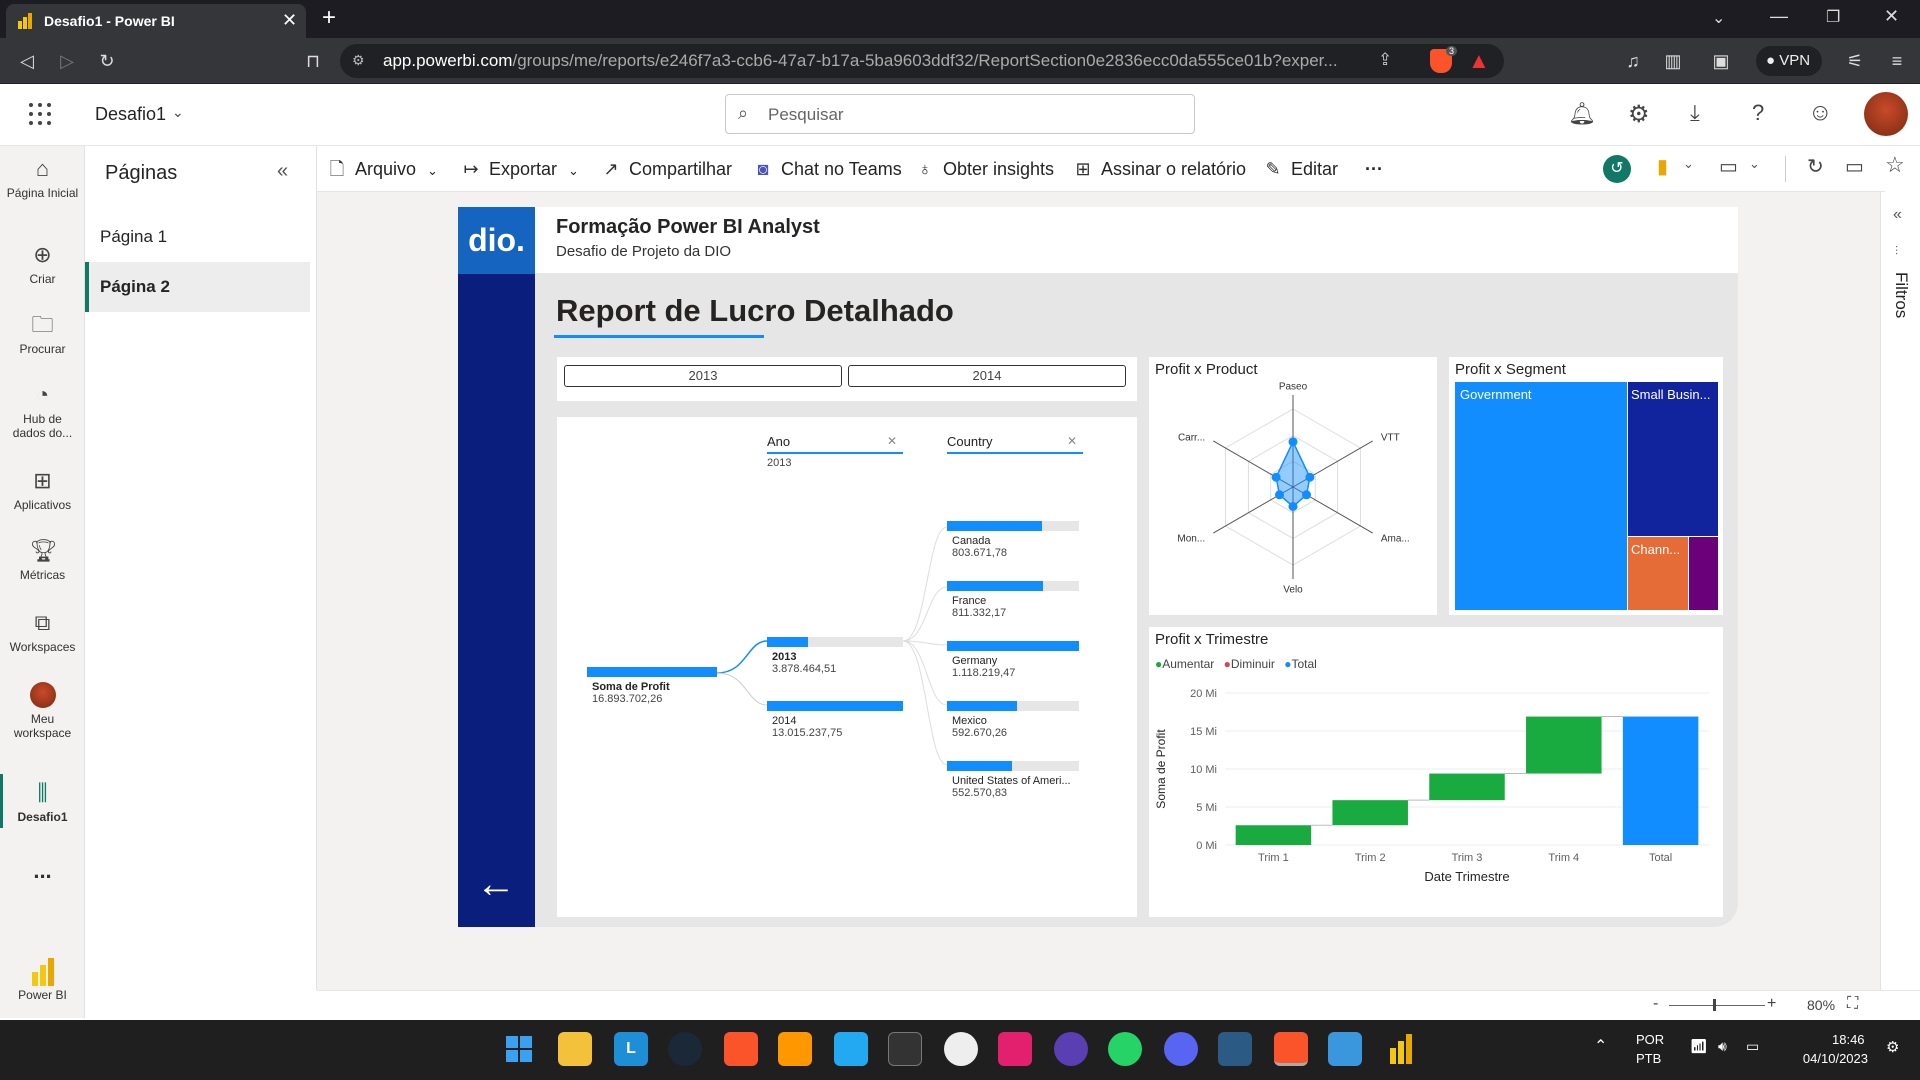 The width and height of the screenshot is (1920, 1080). I want to click on insights-button: ♁ Obter insights, so click(983, 169).